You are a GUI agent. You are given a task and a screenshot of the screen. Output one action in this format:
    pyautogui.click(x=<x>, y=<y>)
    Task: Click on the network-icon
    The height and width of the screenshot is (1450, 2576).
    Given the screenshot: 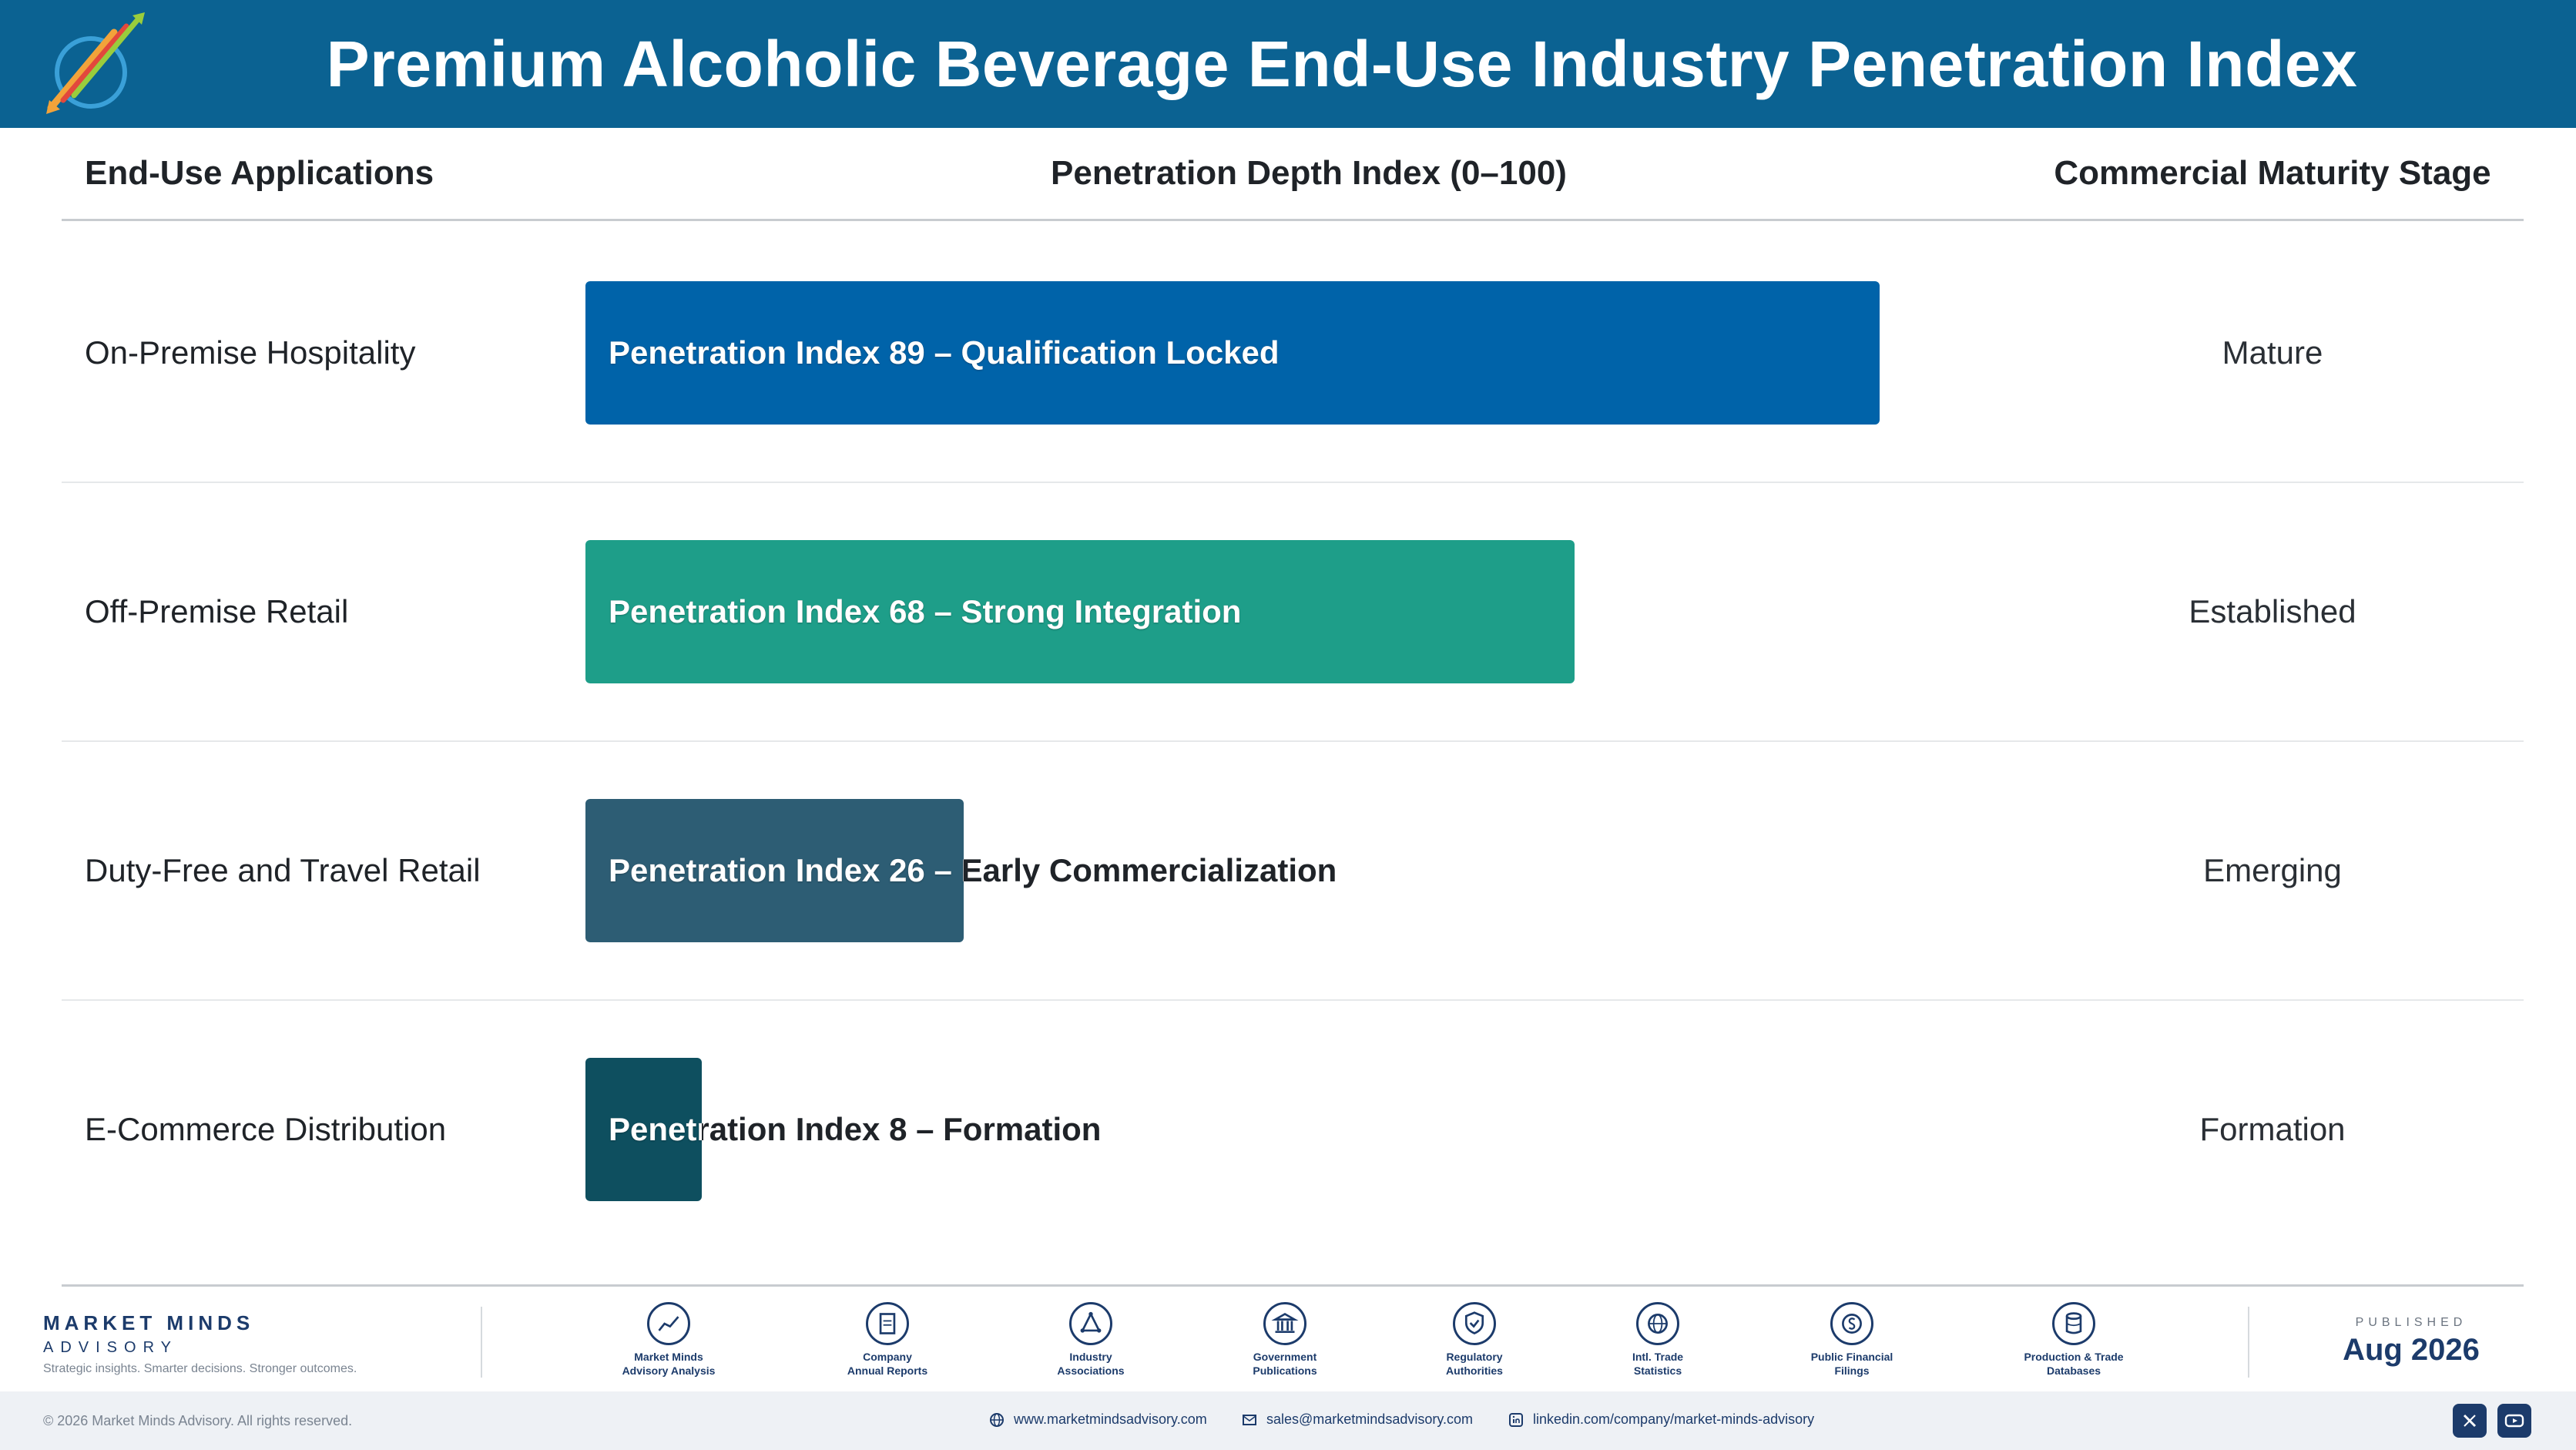 What is the action you would take?
    pyautogui.click(x=1090, y=1323)
    